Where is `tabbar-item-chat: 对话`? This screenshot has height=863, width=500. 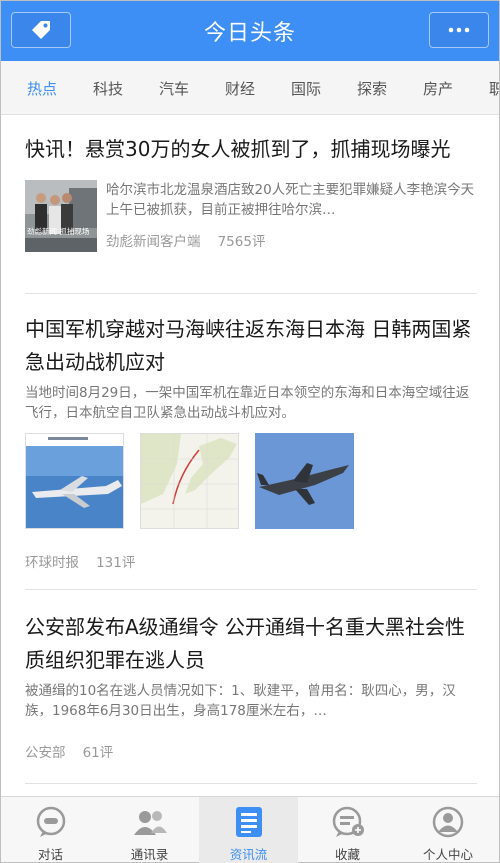
tabbar-item-chat: 对话 is located at coordinates (50, 830).